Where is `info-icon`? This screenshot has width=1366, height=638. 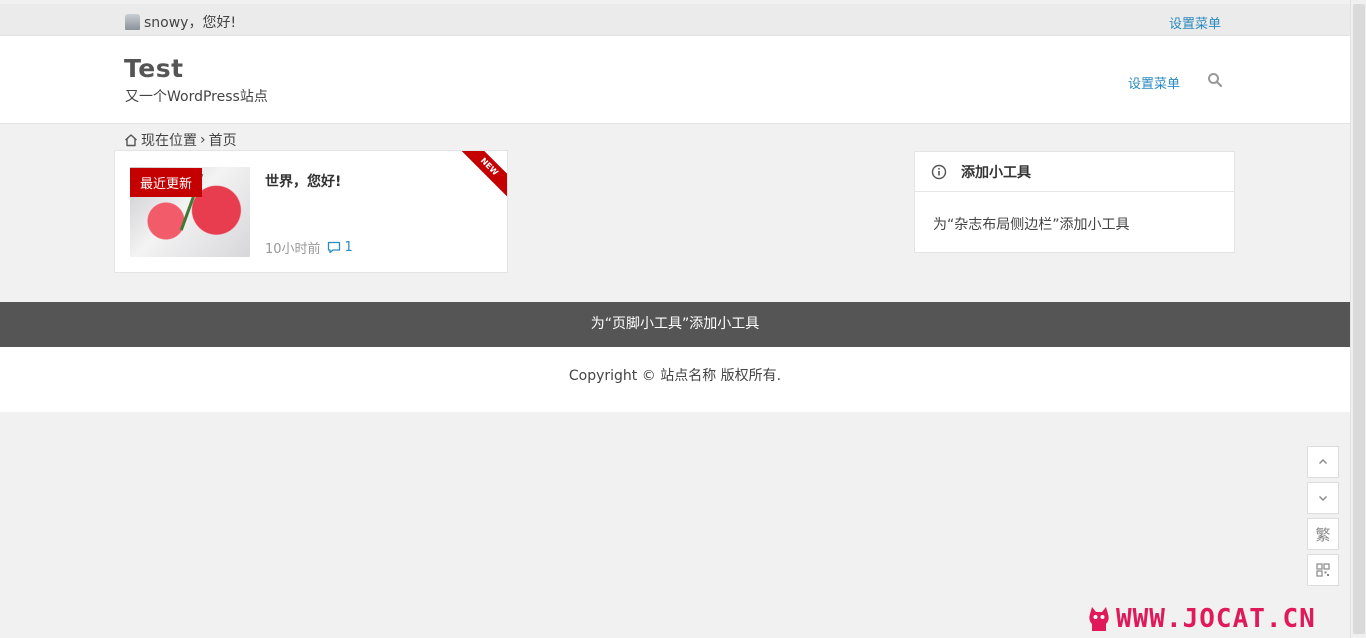 info-icon is located at coordinates (939, 172).